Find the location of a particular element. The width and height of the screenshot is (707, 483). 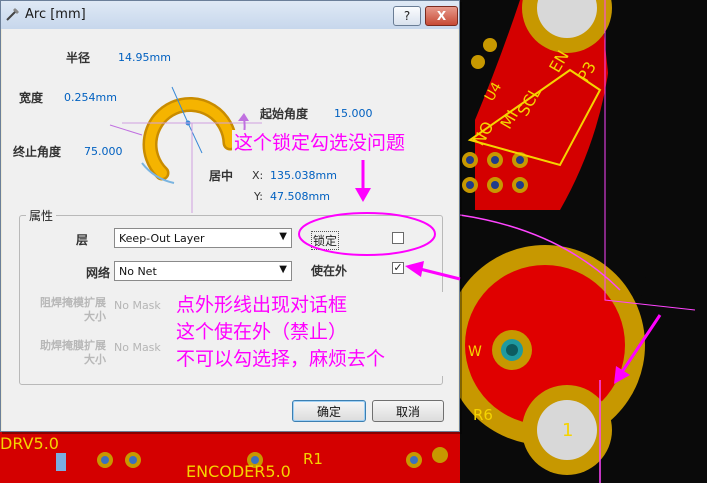

pcb-label-w: W is located at coordinates (475, 352).